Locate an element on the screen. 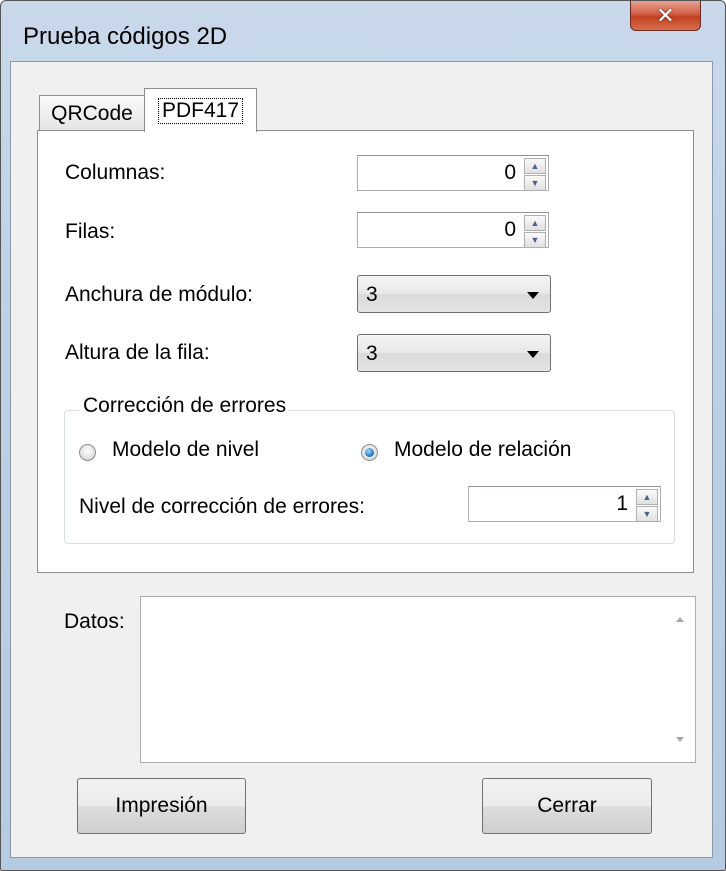 The height and width of the screenshot is (871, 726). nivel-correccion-label: Nivel de corrección de errores: is located at coordinates (222, 506).